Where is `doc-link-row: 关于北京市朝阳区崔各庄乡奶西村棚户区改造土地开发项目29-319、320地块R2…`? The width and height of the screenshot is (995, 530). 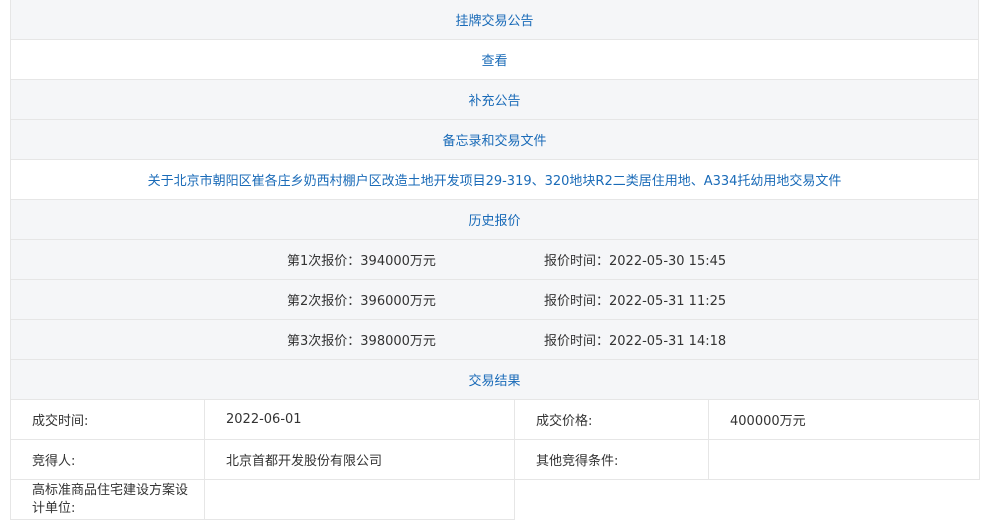
doc-link-row: 关于北京市朝阳区崔各庄乡奶西村棚户区改造土地开发项目29-319、320地块R2… is located at coordinates (494, 180).